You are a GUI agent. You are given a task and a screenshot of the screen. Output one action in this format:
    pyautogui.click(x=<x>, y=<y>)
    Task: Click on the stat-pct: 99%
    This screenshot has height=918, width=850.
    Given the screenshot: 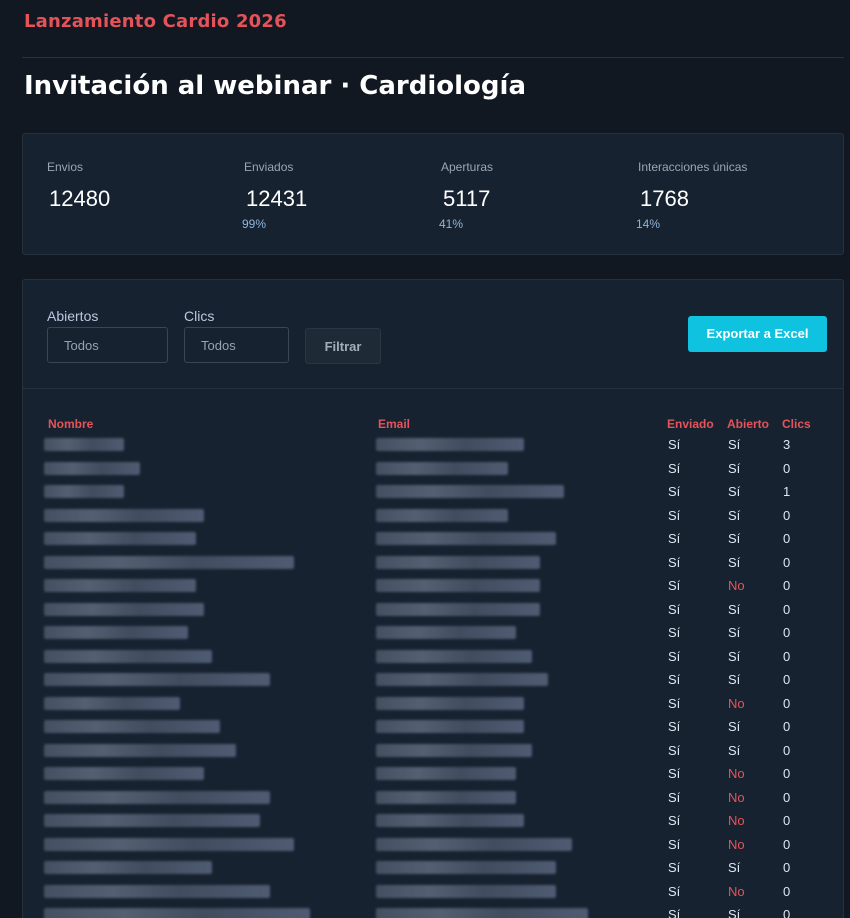 What is the action you would take?
    pyautogui.click(x=254, y=224)
    